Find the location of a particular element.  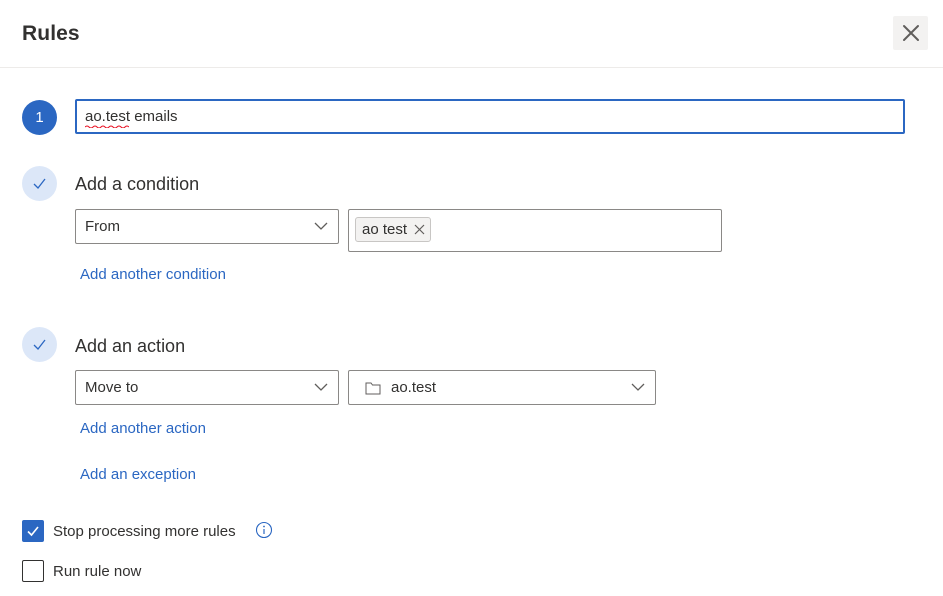

add-another-condition-link: Add another condition is located at coordinates (153, 274).